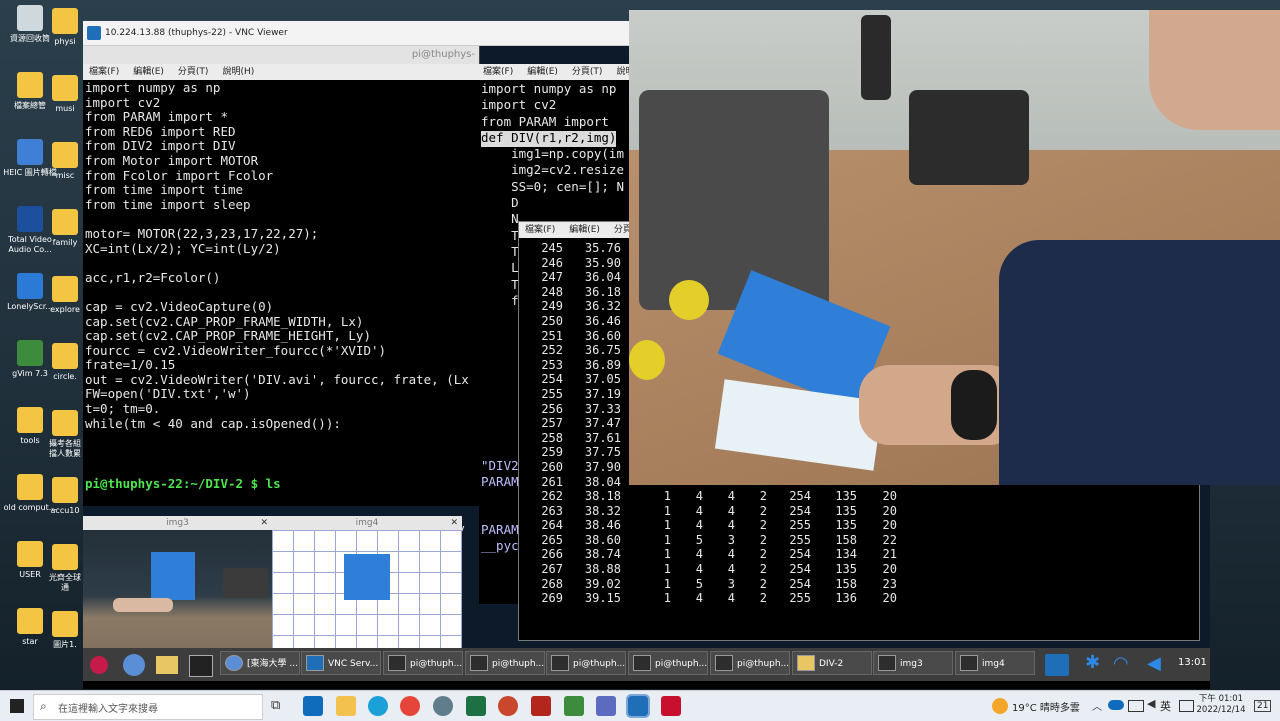  Describe the element at coordinates (134, 665) in the screenshot. I see `web-browser-icon` at that location.